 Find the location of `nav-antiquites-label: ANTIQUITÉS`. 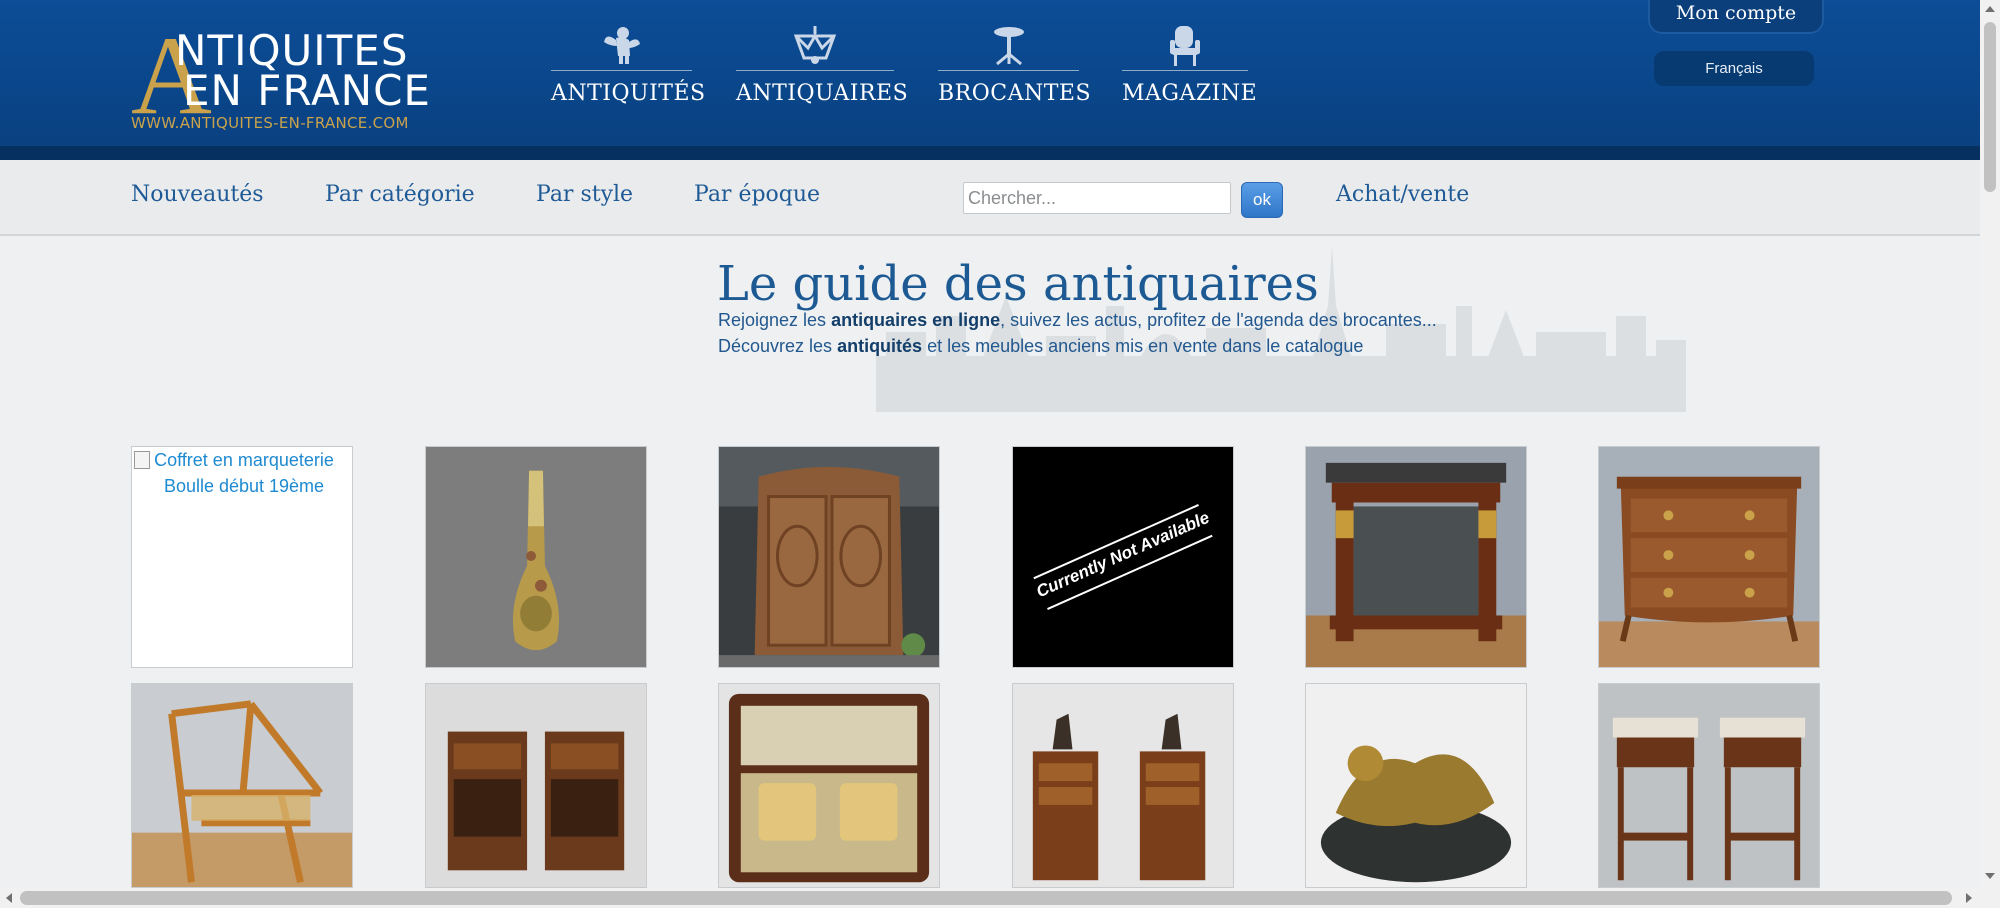

nav-antiquites-label: ANTIQUITÉS is located at coordinates (628, 93).